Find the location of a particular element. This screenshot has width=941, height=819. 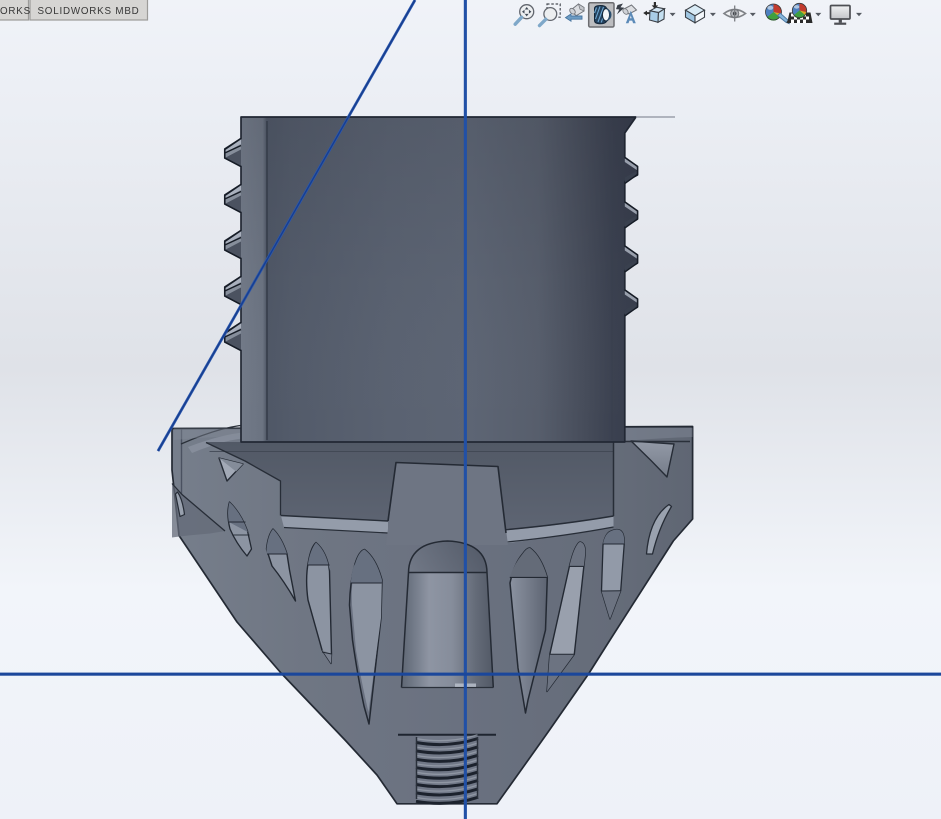

svg-text: ORKS is located at coordinates (15, 11).